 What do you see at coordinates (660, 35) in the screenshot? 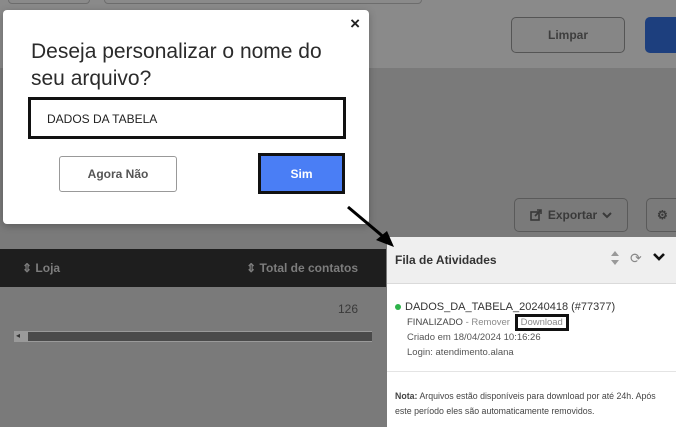
I see `primary-button-partial` at bounding box center [660, 35].